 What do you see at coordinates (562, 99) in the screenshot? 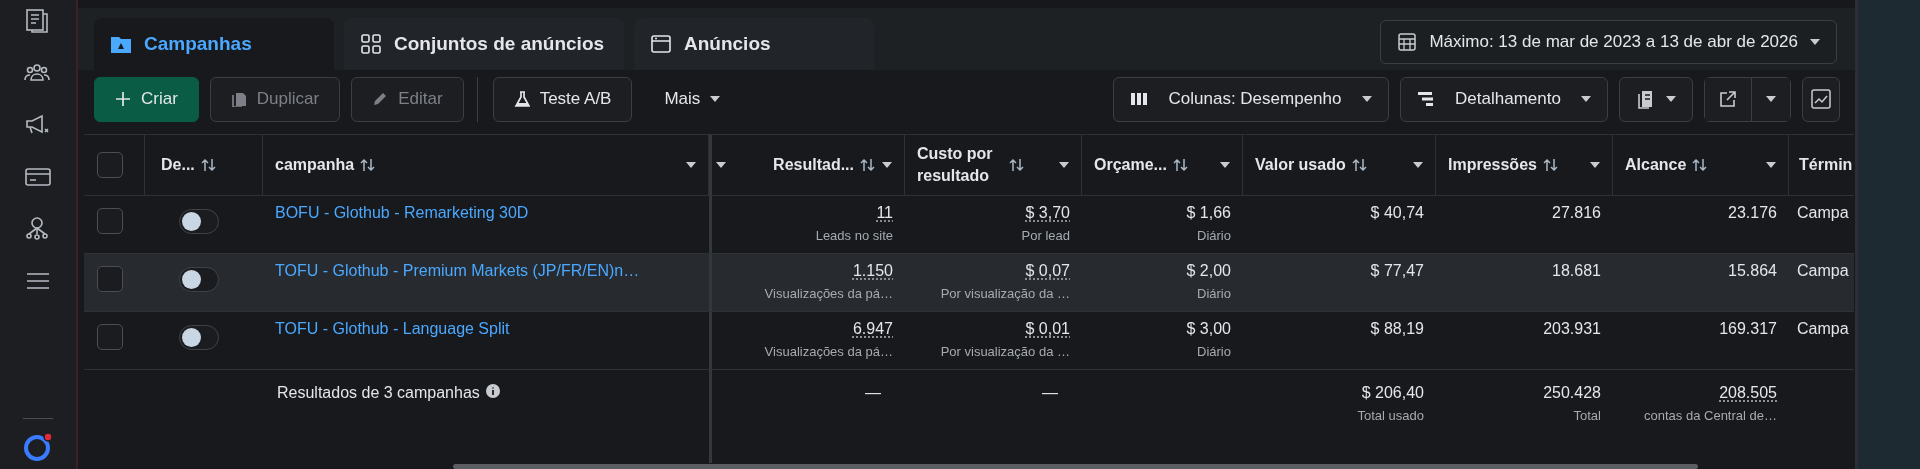
I see `action-button: Teste A/B` at bounding box center [562, 99].